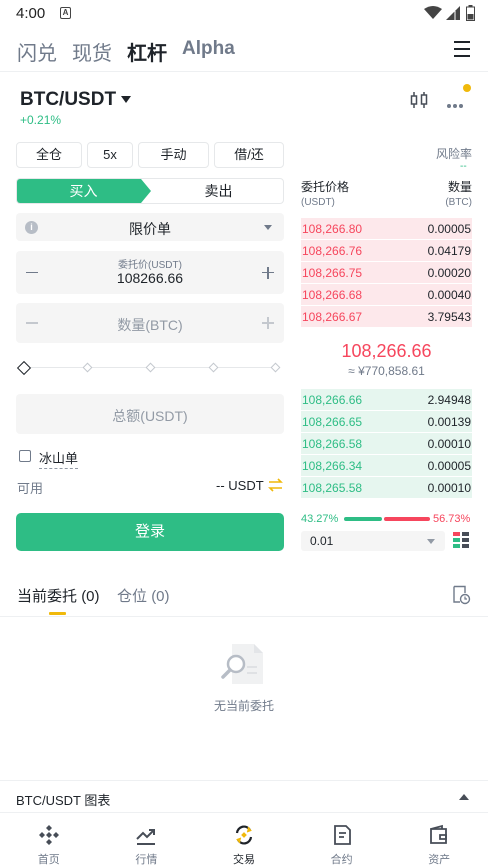 The image size is (488, 867). I want to click on trade-icon, so click(244, 835).